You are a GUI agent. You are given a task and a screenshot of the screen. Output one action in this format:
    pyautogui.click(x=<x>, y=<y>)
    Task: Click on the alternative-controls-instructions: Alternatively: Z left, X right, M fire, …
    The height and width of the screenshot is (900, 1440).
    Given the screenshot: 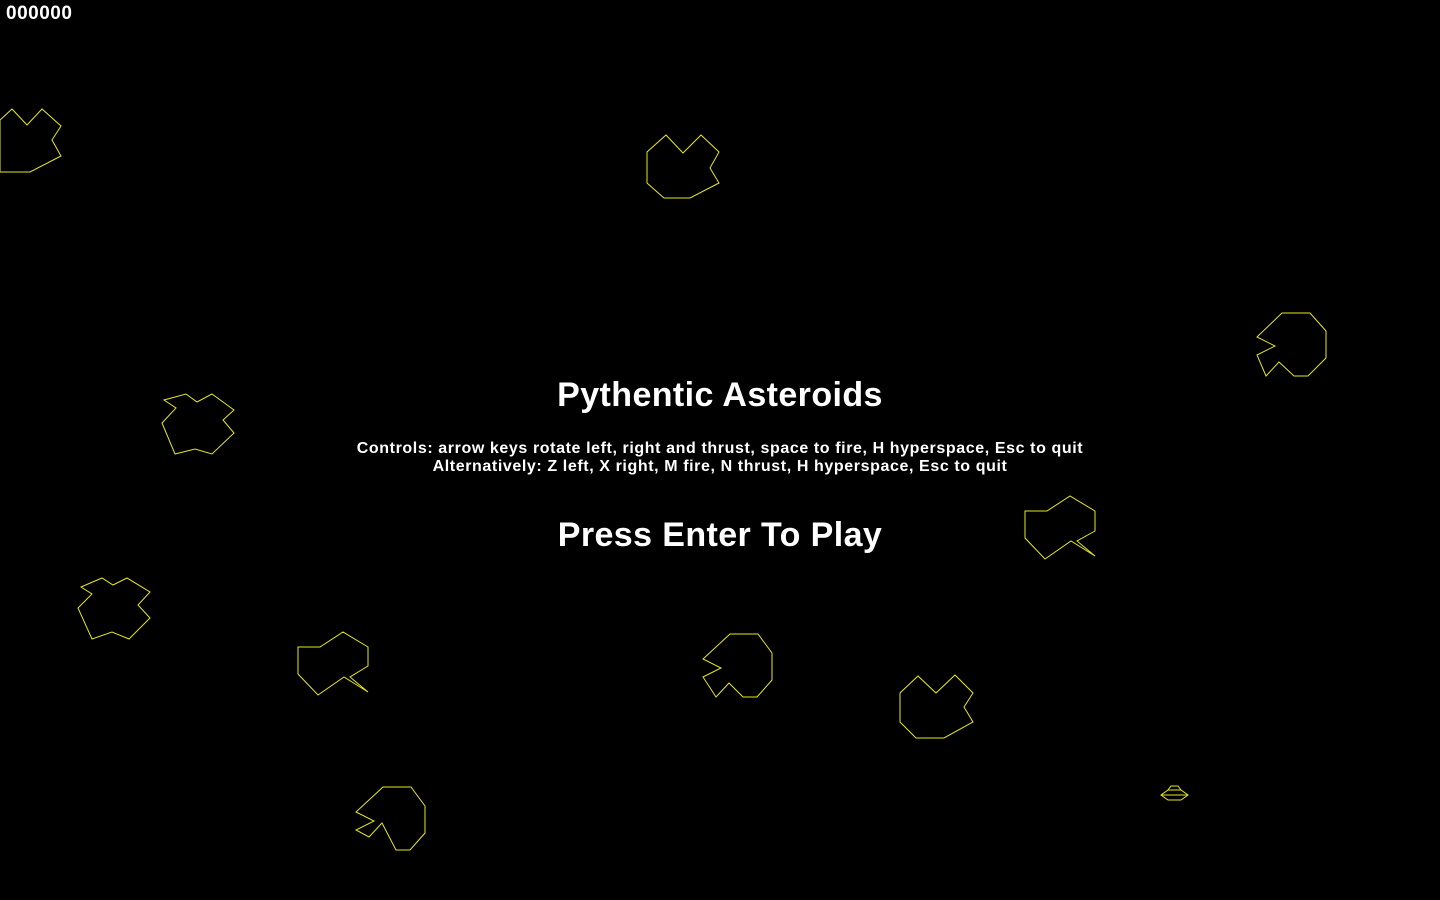 What is the action you would take?
    pyautogui.click(x=720, y=466)
    